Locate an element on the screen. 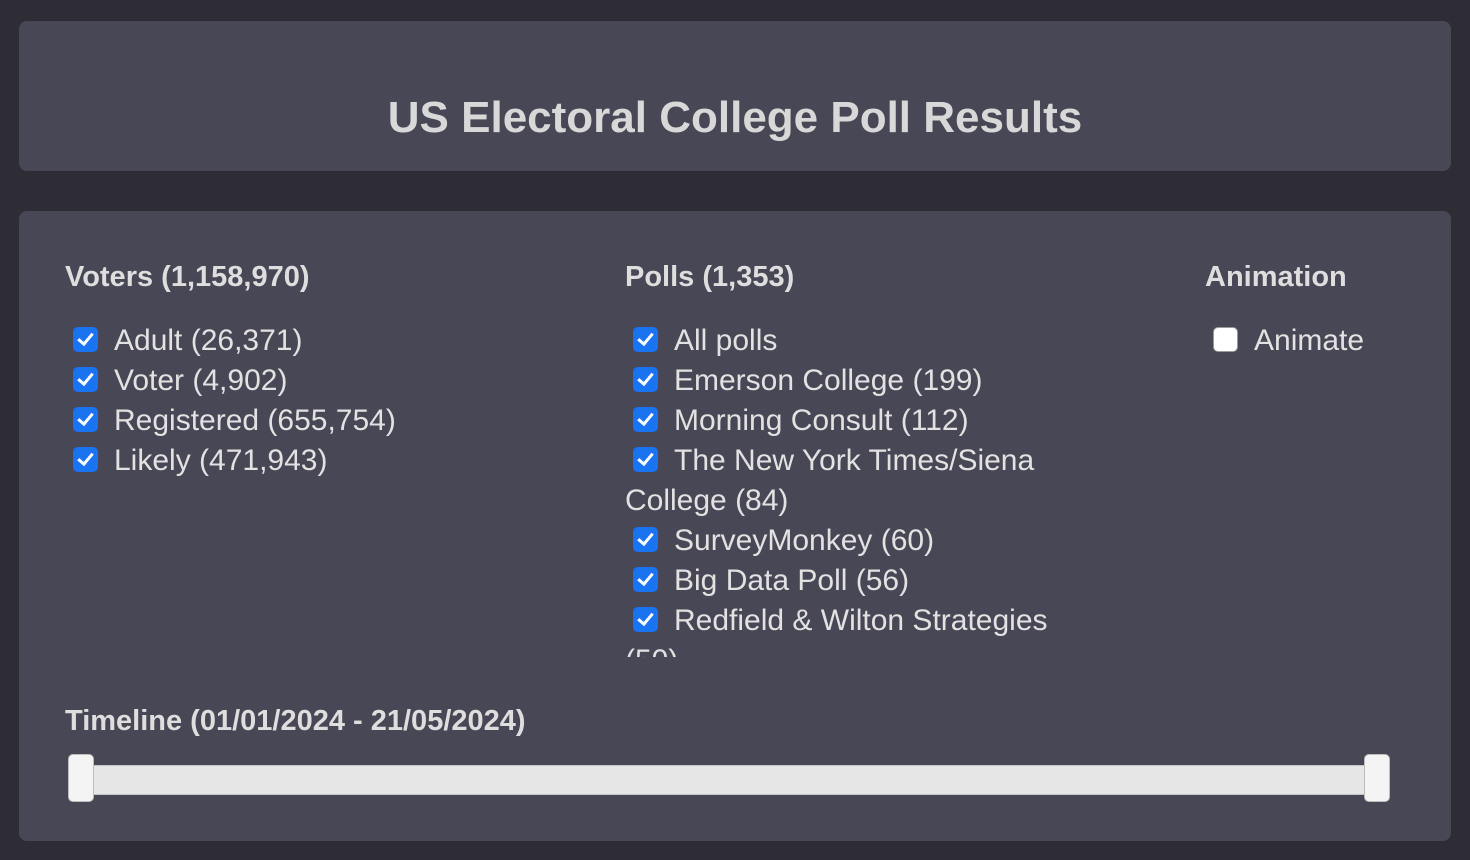 Image resolution: width=1470 pixels, height=860 pixels. timeline-heading: Timeline (01/01/2024 - 21/05/2024) is located at coordinates (295, 721).